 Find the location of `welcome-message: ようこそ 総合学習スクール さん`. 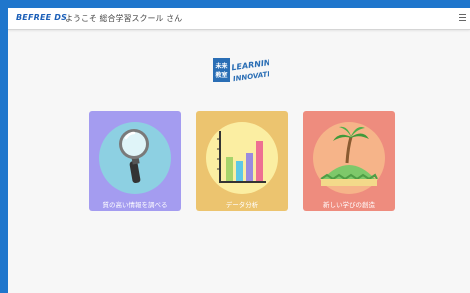

welcome-message: ようこそ 総合学習スクール さん is located at coordinates (124, 18).